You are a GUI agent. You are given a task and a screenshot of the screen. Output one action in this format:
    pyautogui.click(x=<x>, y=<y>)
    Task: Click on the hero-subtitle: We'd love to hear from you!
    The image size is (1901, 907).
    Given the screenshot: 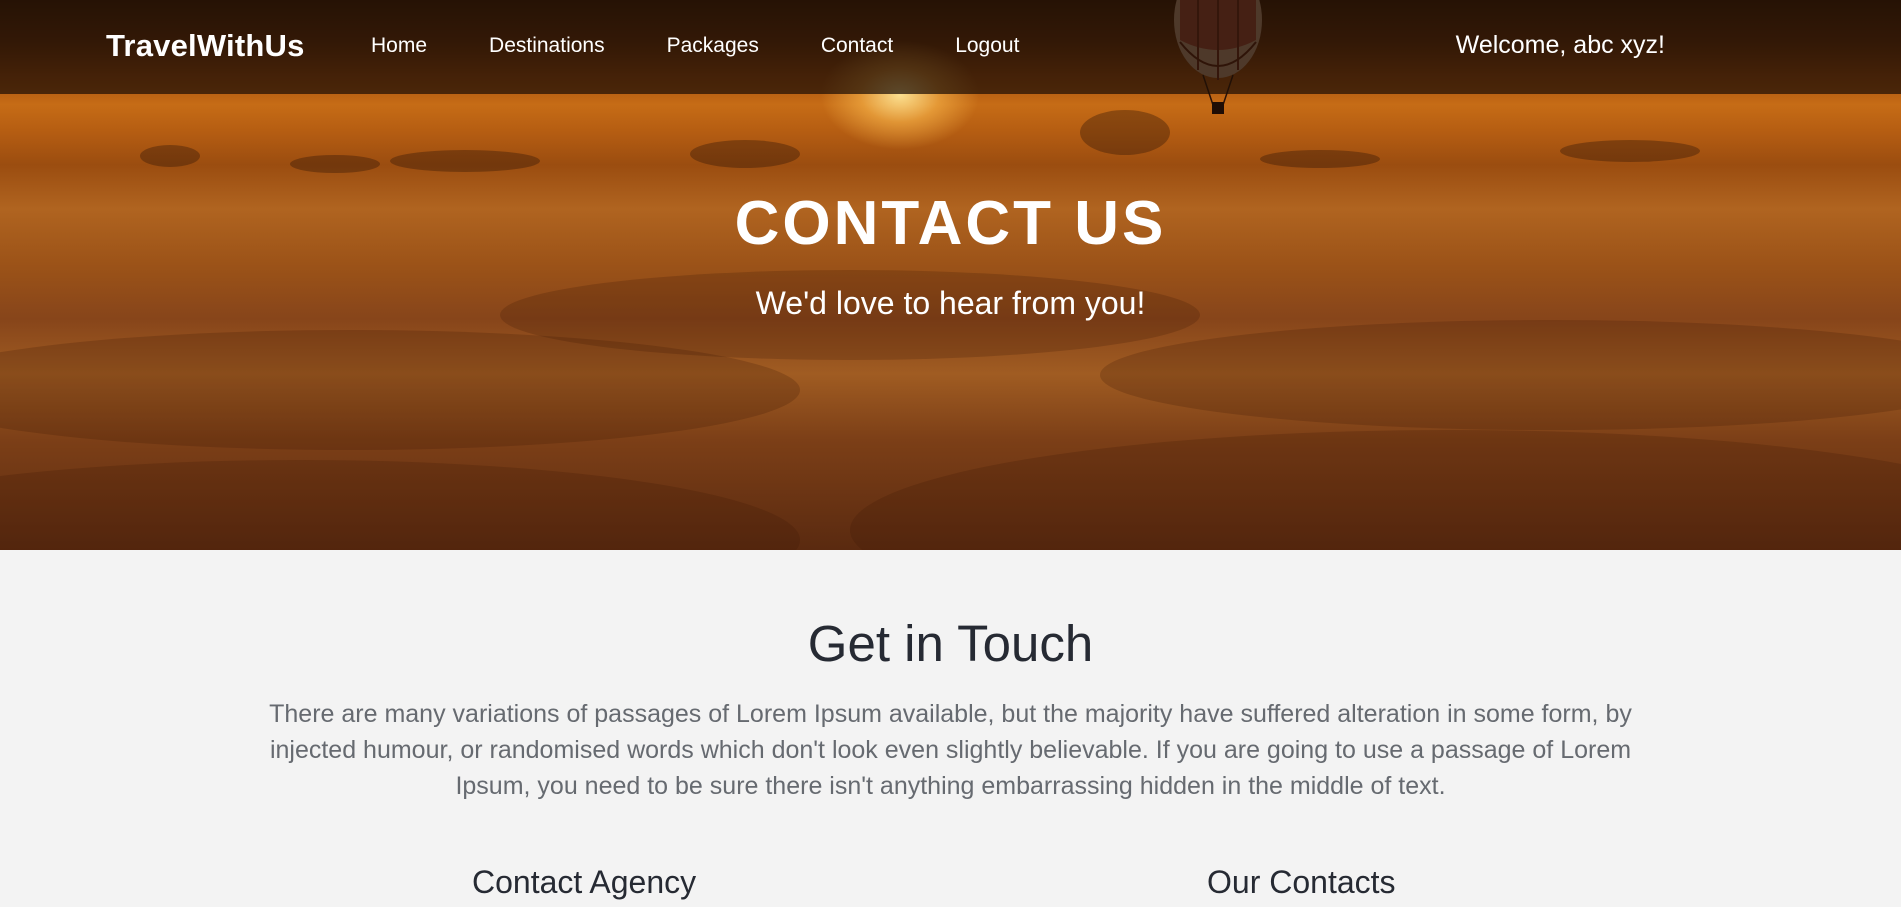 What is the action you would take?
    pyautogui.click(x=950, y=303)
    